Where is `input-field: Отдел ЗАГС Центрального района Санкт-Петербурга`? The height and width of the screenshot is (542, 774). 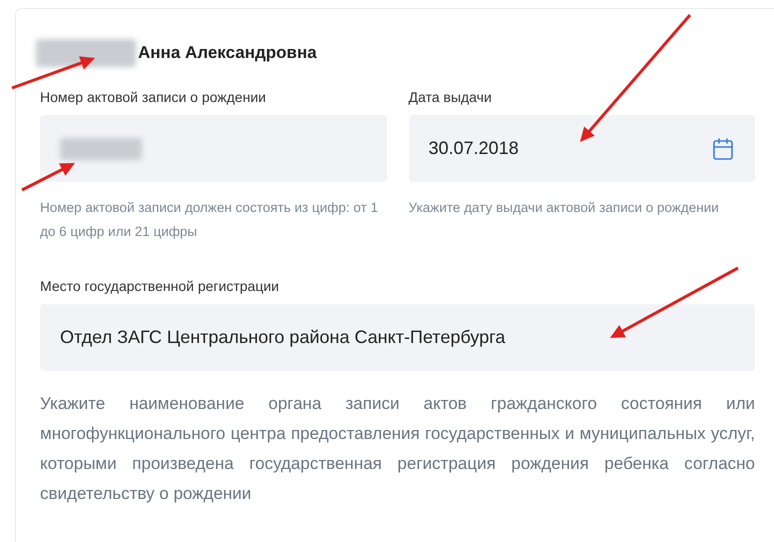 input-field: Отдел ЗАГС Центрального района Санкт-Петербурга is located at coordinates (397, 337).